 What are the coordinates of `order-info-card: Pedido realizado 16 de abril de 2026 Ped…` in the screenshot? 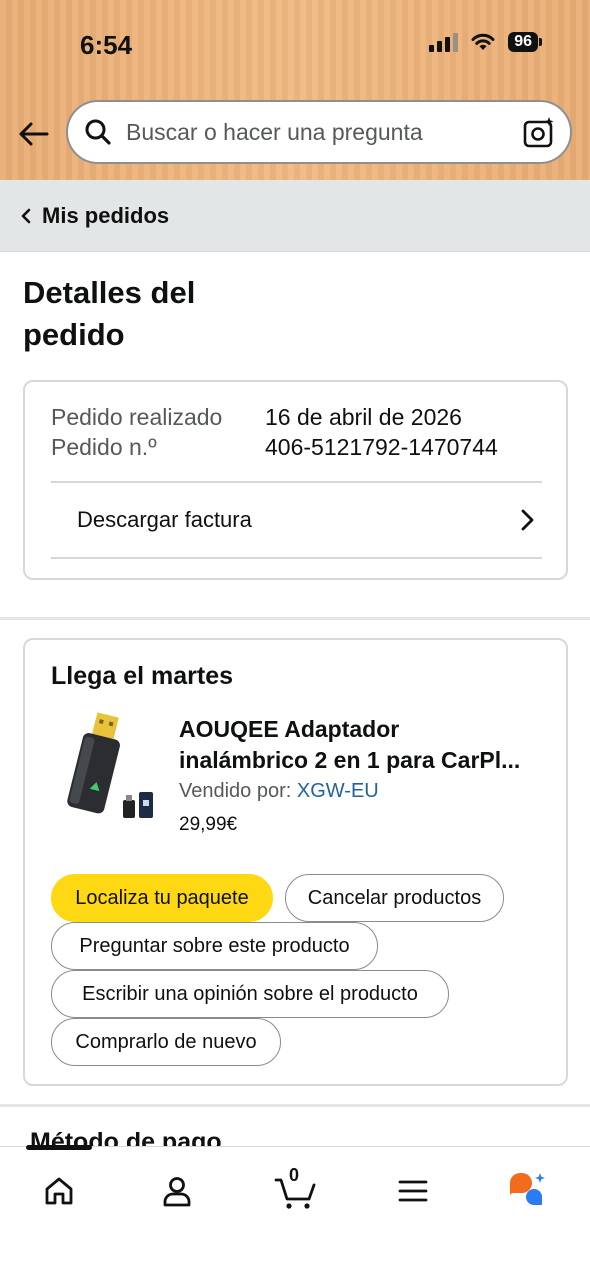 It's located at (295, 480).